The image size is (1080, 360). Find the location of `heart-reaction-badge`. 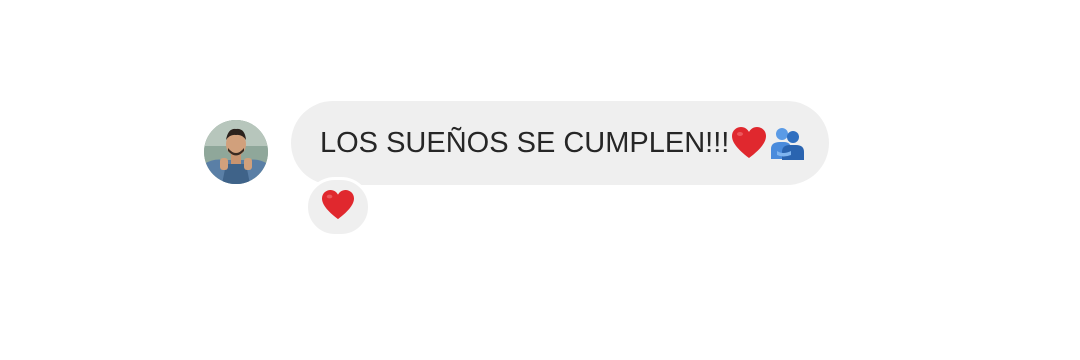

heart-reaction-badge is located at coordinates (338, 207).